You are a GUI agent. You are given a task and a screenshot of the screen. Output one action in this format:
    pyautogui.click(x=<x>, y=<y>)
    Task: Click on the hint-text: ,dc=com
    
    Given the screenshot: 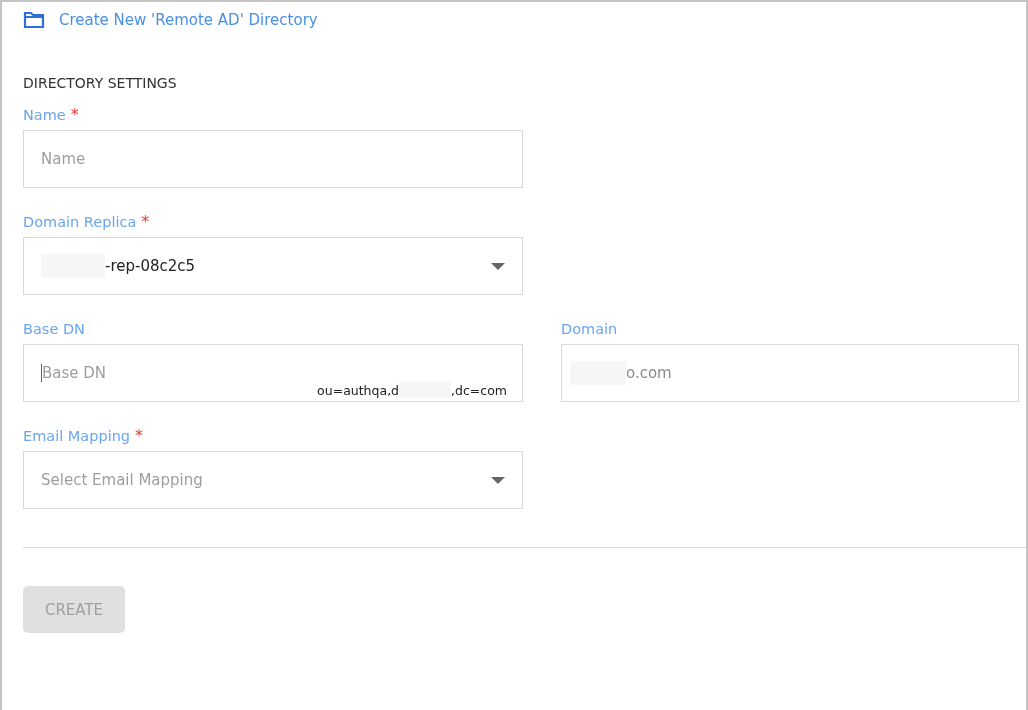 What is the action you would take?
    pyautogui.click(x=479, y=390)
    